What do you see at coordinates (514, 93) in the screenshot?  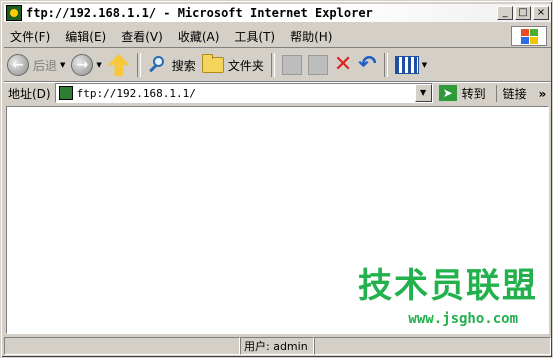 I see `links-label: 链接` at bounding box center [514, 93].